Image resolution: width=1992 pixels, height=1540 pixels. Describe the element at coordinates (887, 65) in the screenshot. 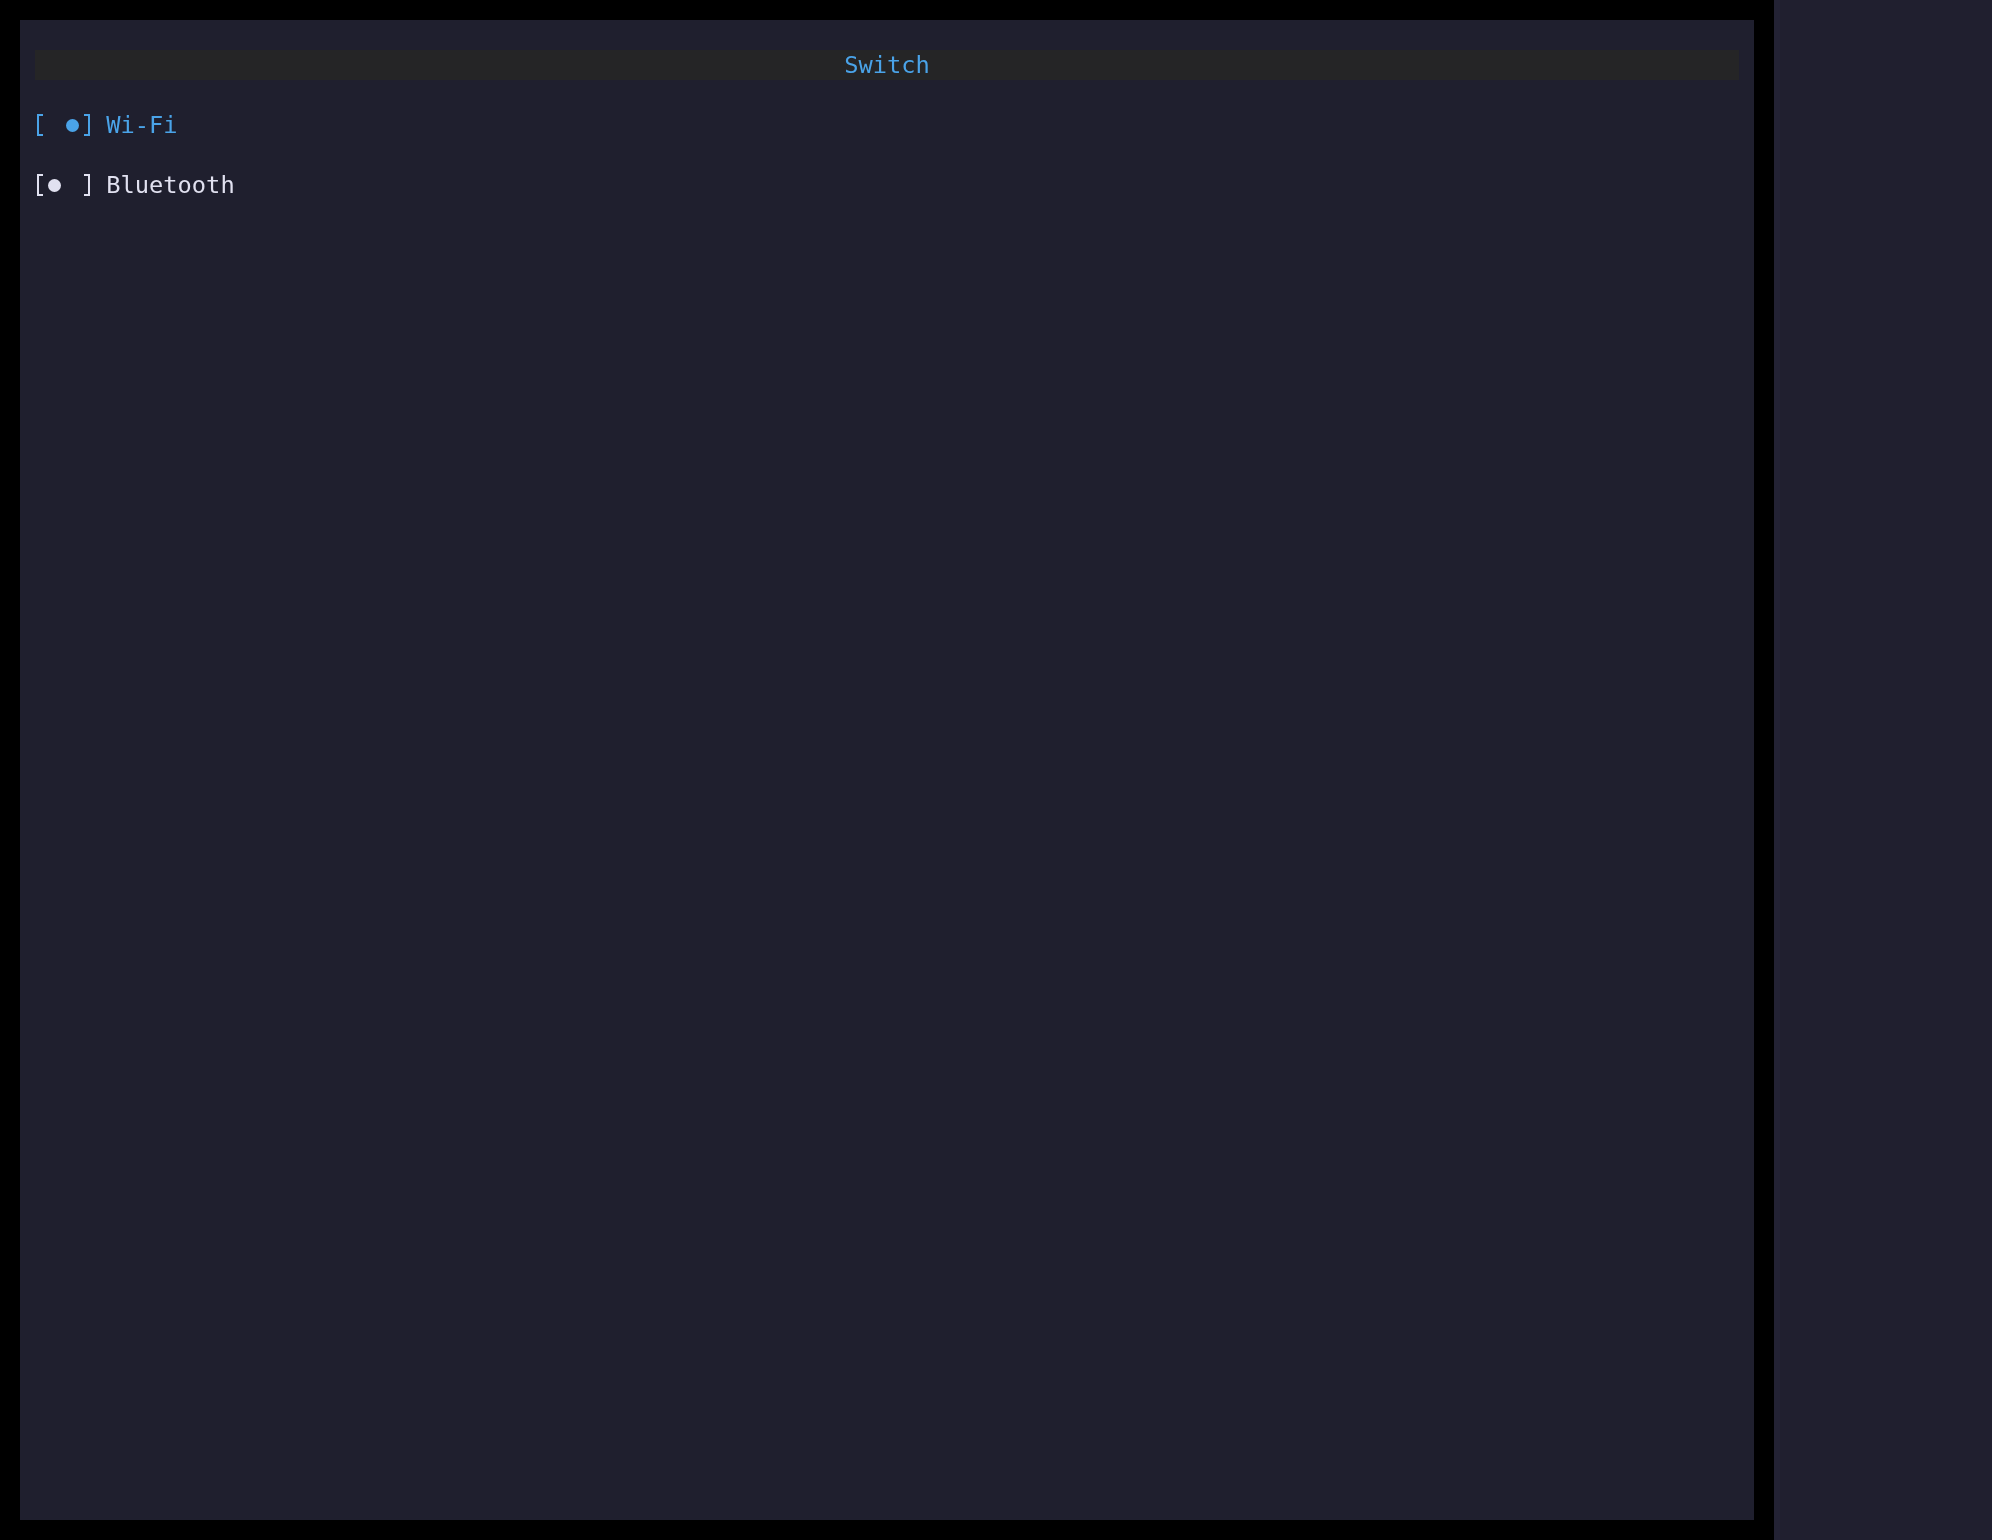

I see `panel-title: Switch` at that location.